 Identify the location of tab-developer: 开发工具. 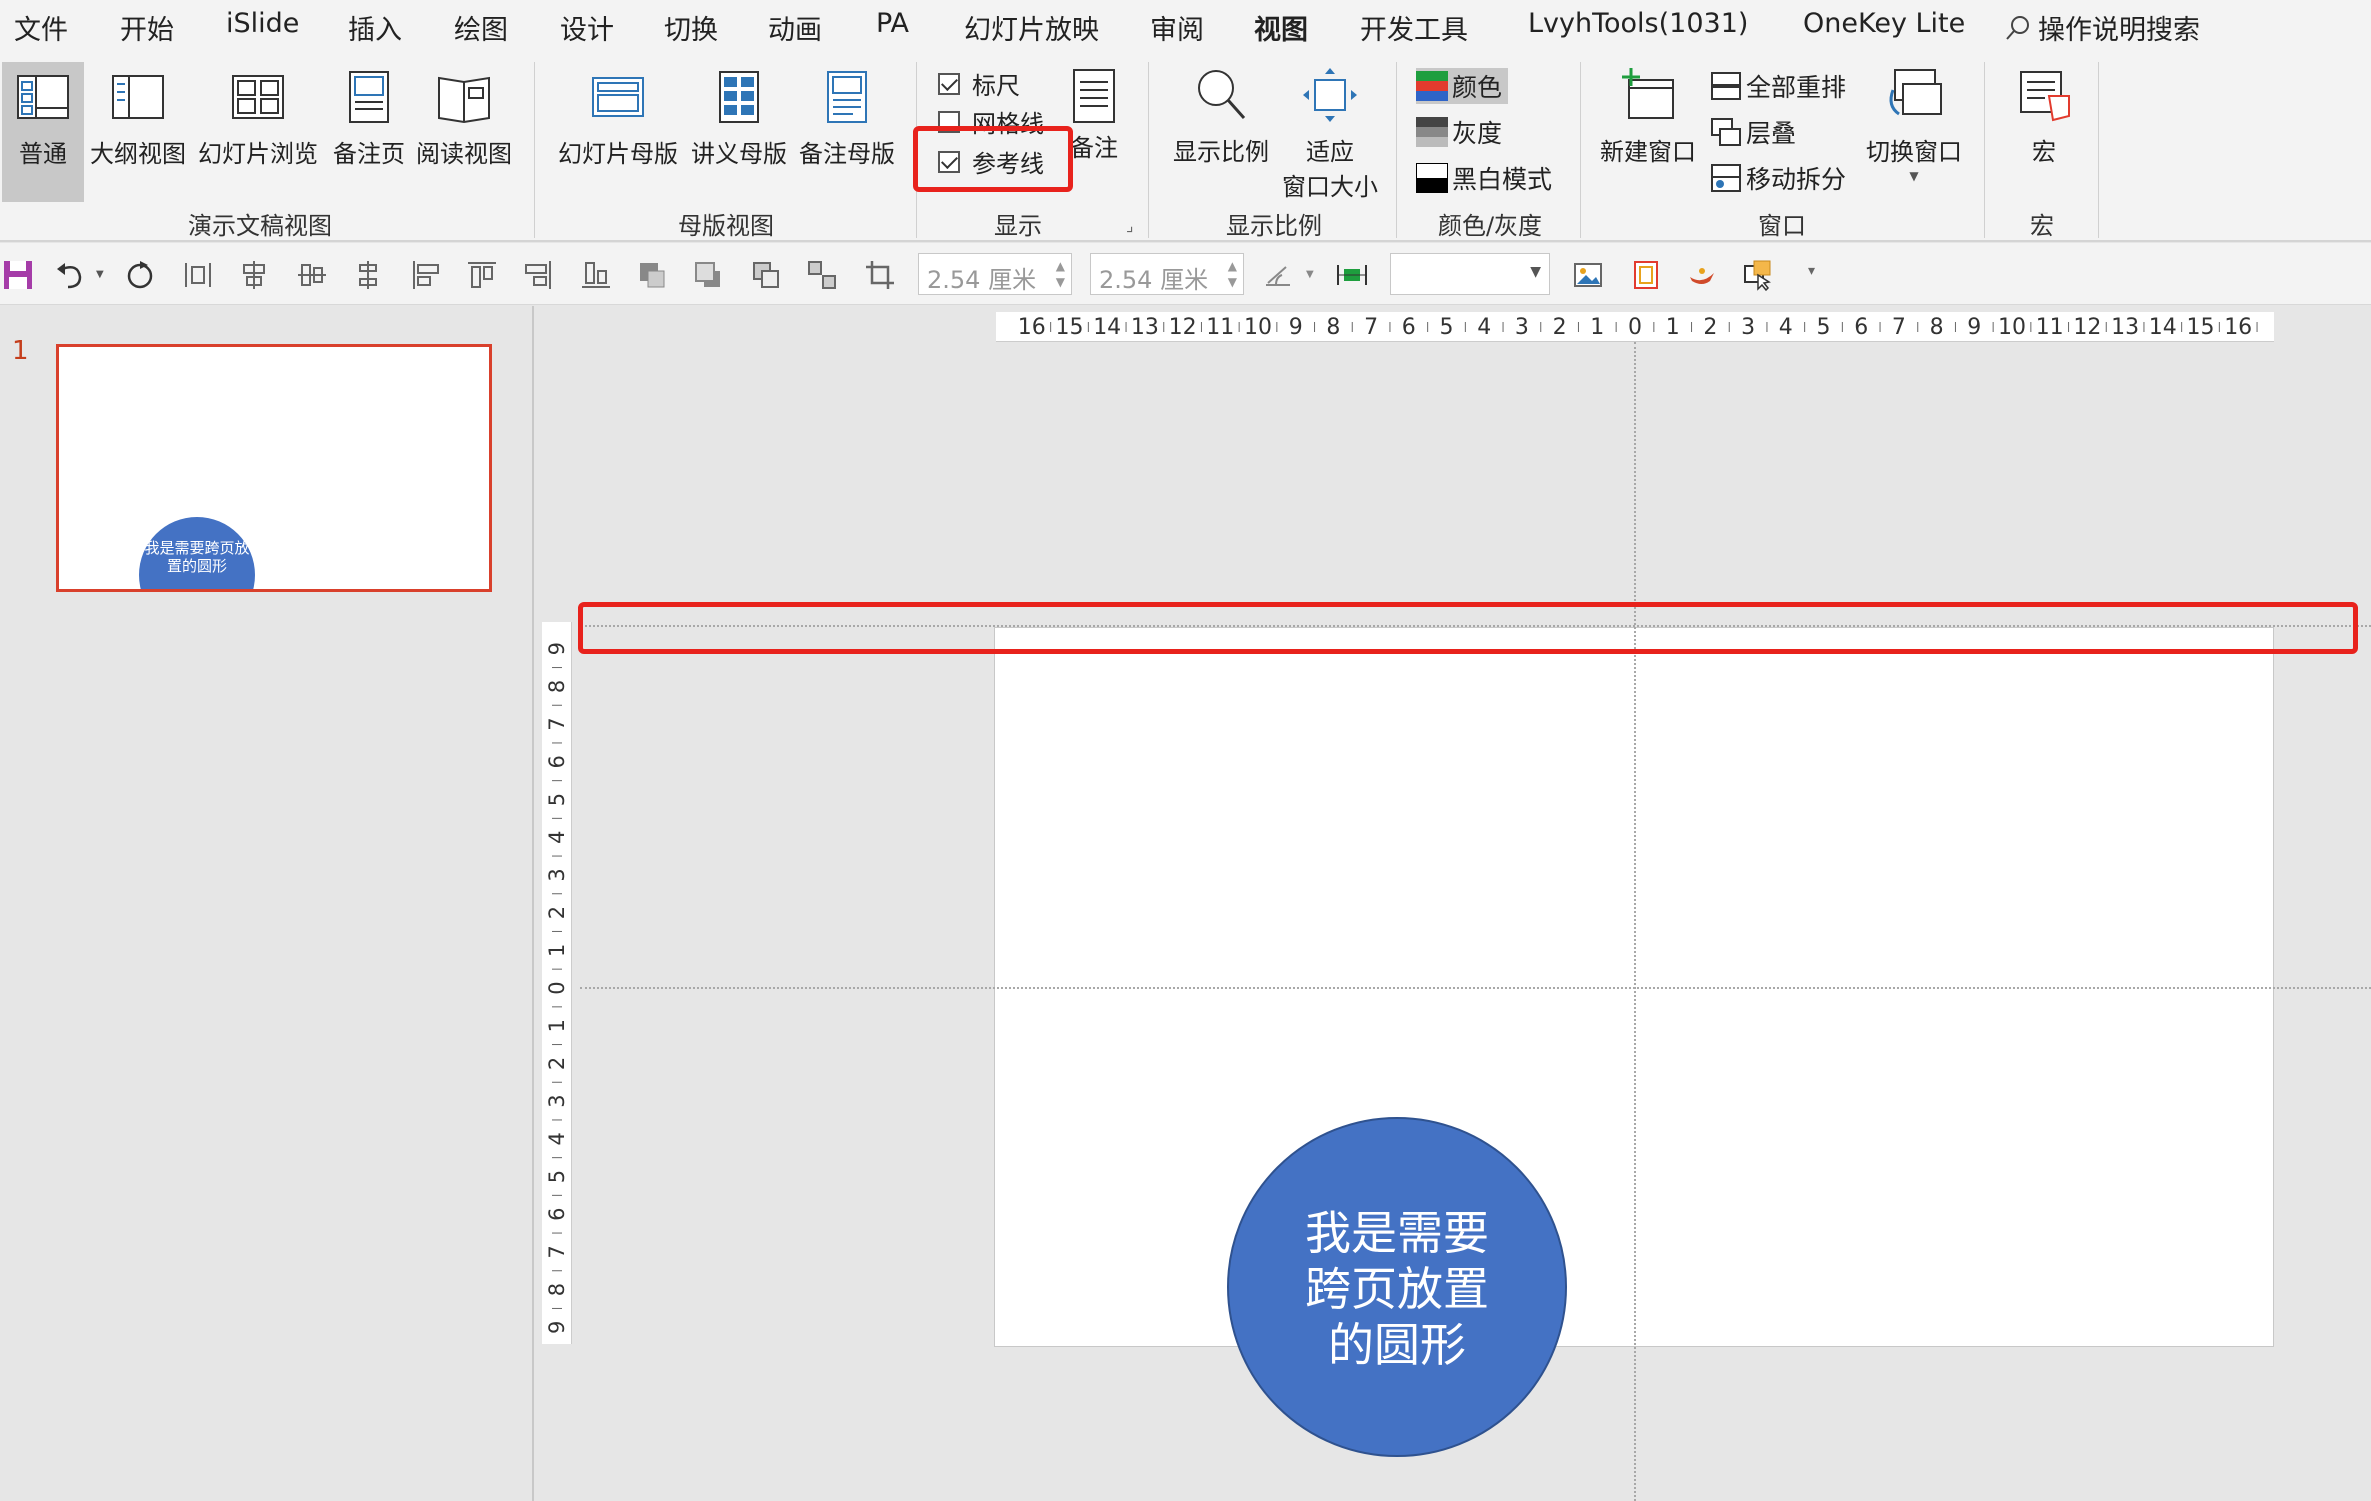
(1414, 27).